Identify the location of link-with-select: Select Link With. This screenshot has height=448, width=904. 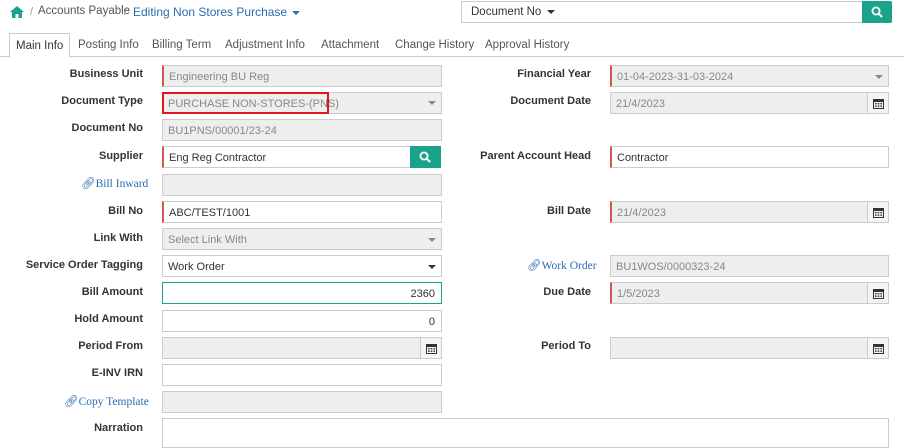
(302, 239).